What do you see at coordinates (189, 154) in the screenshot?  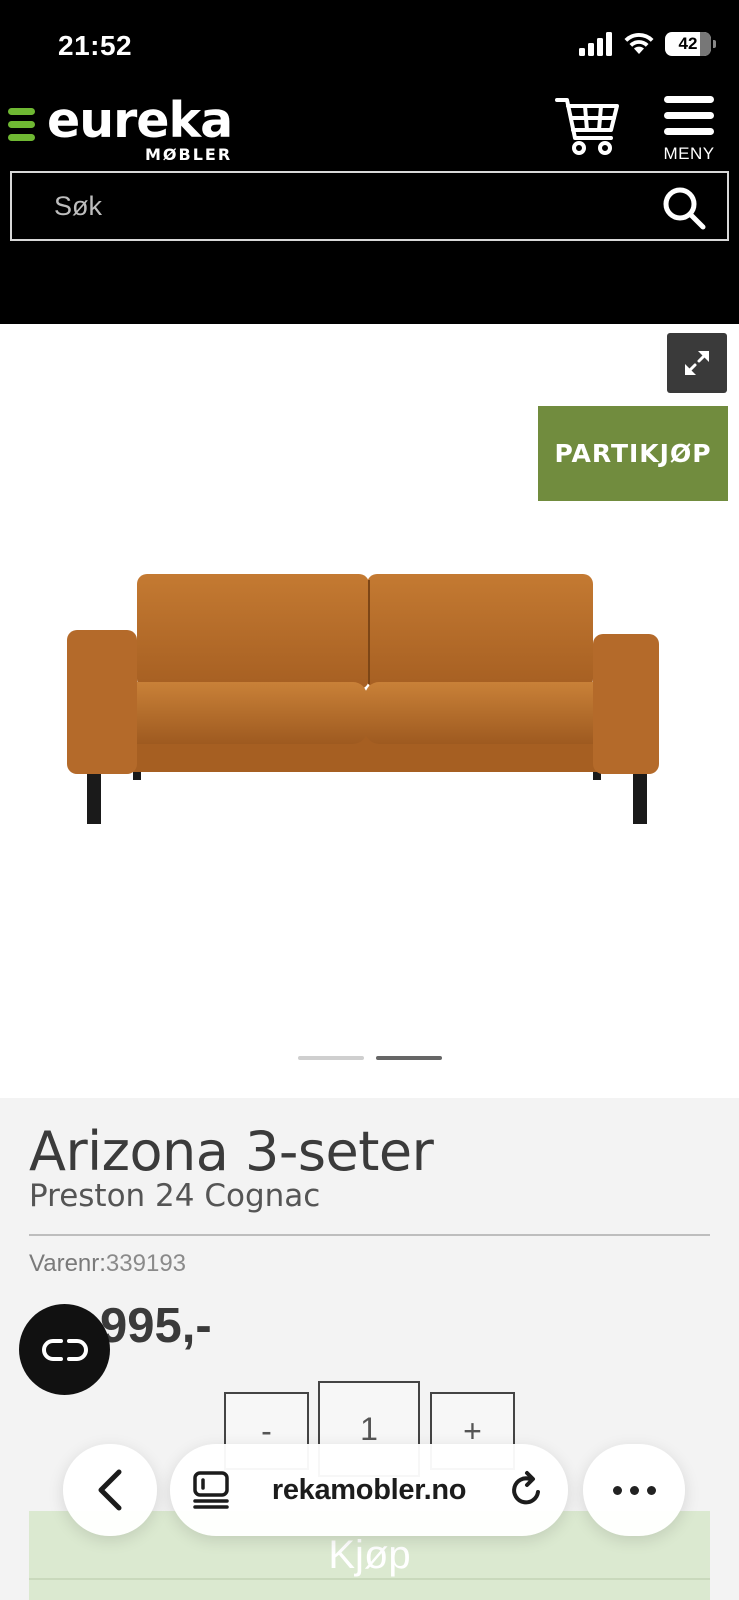 I see `logo-sub: MØBLER` at bounding box center [189, 154].